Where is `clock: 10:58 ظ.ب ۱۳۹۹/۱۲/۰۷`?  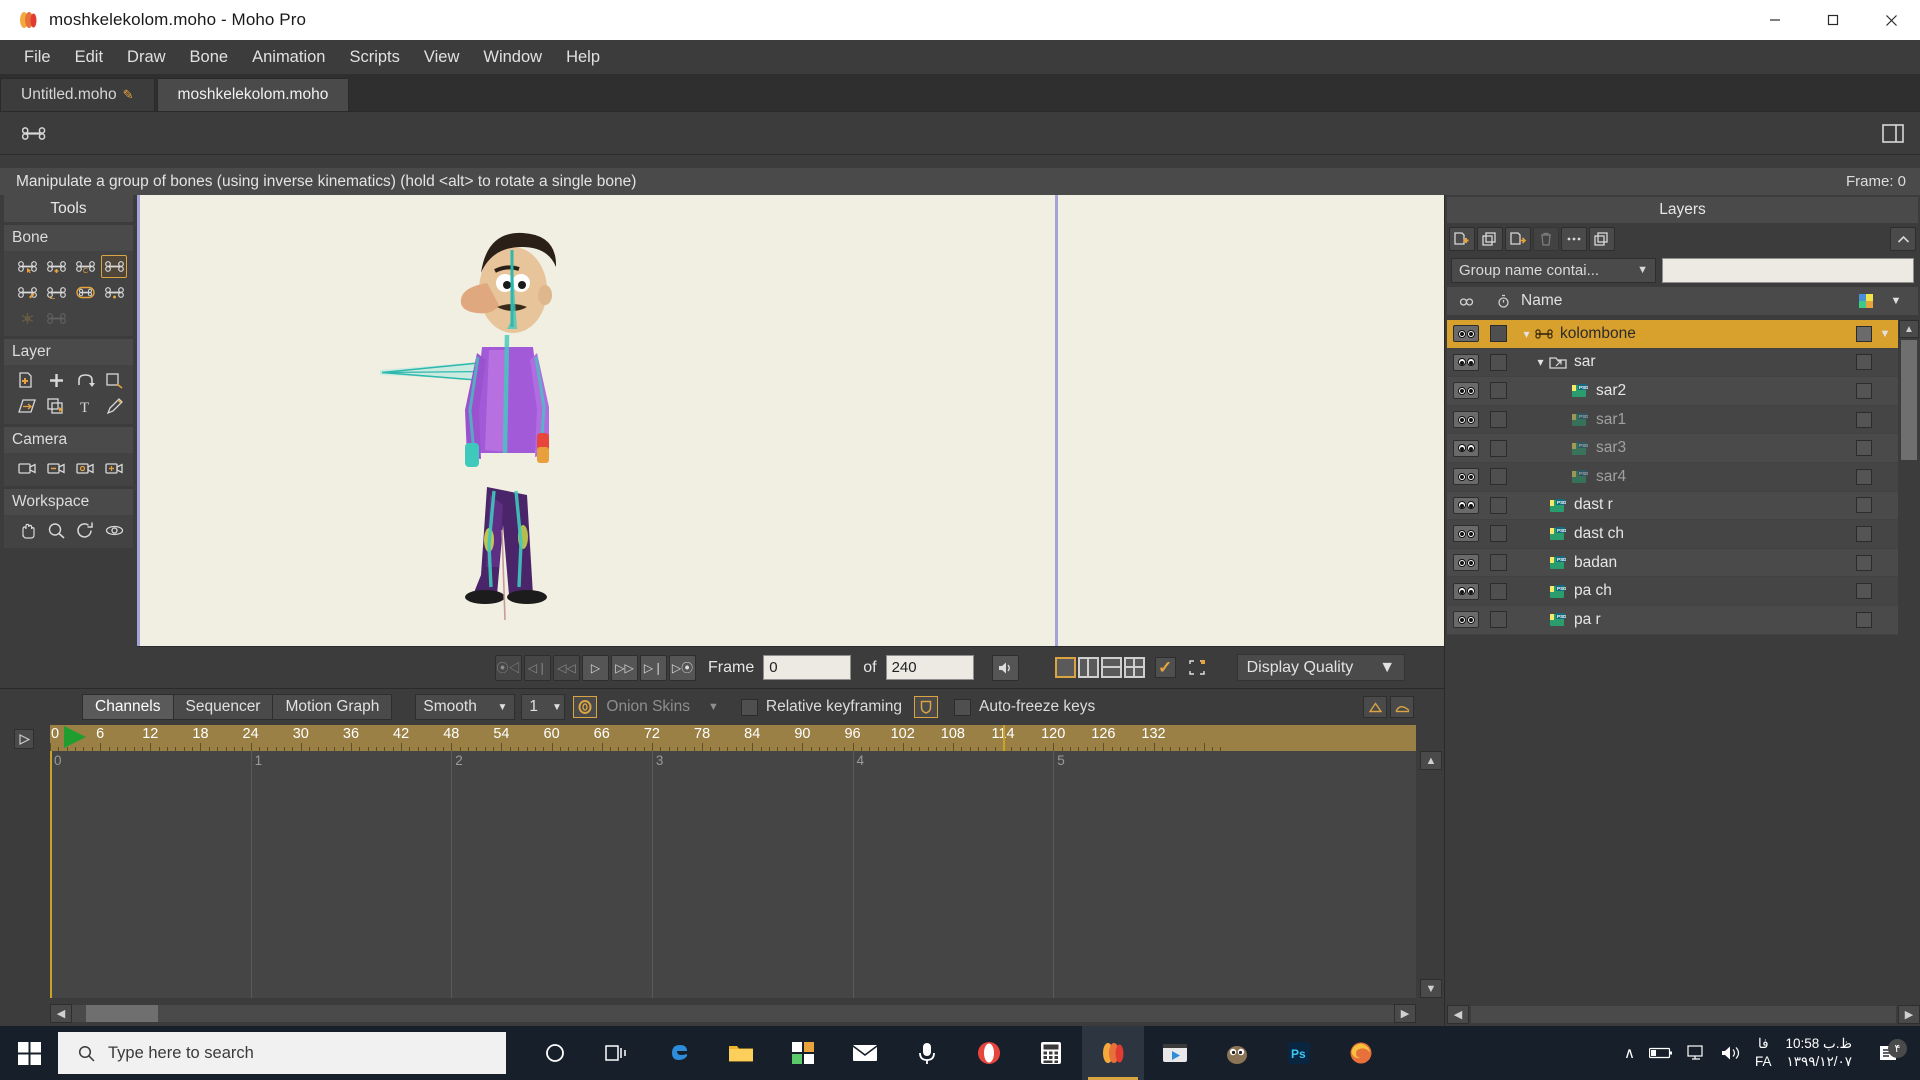 clock: 10:58 ظ.ب ۱۳۹۹/۱۲/۰۷ is located at coordinates (1819, 1053).